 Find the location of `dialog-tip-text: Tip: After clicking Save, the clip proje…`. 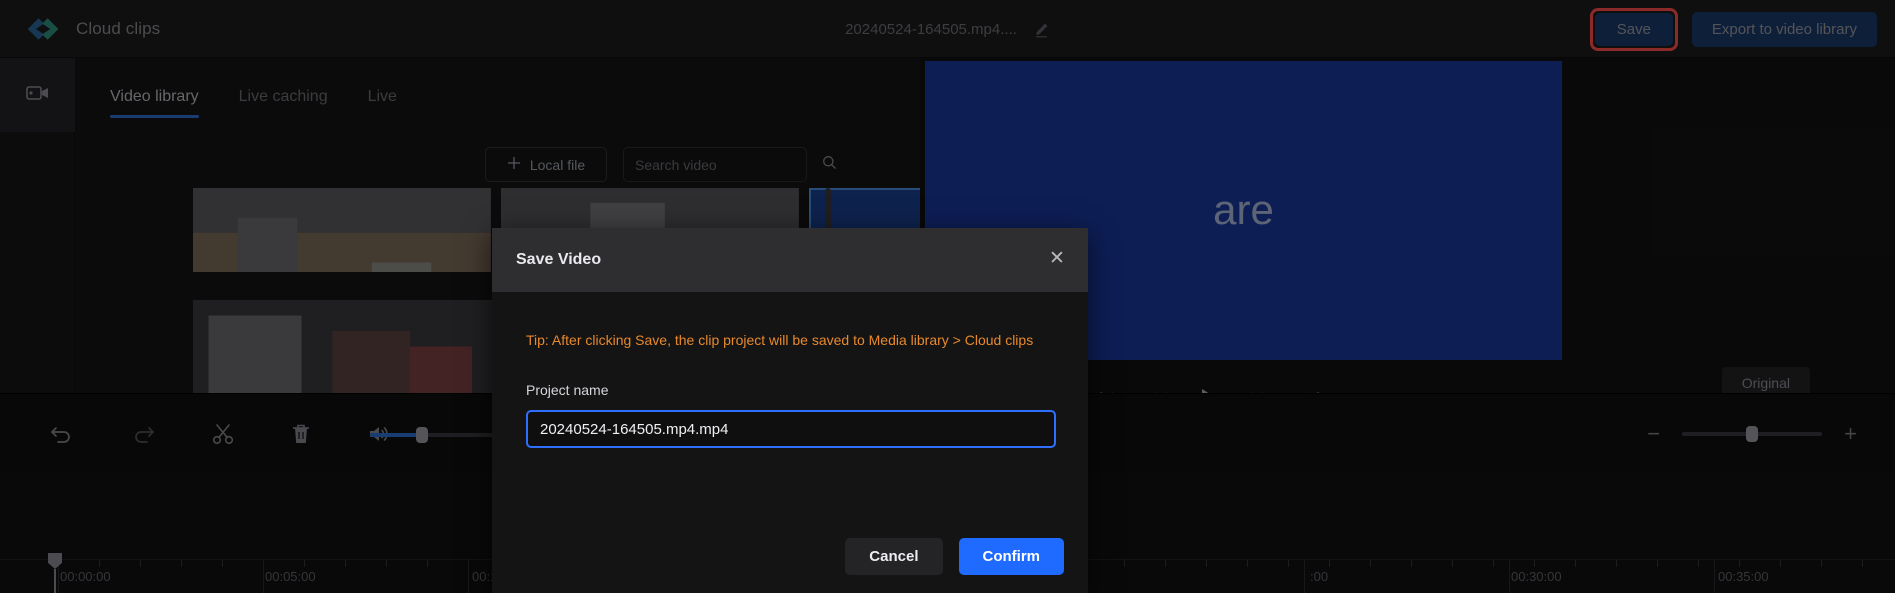

dialog-tip-text: Tip: After clicking Save, the clip proje… is located at coordinates (780, 340).